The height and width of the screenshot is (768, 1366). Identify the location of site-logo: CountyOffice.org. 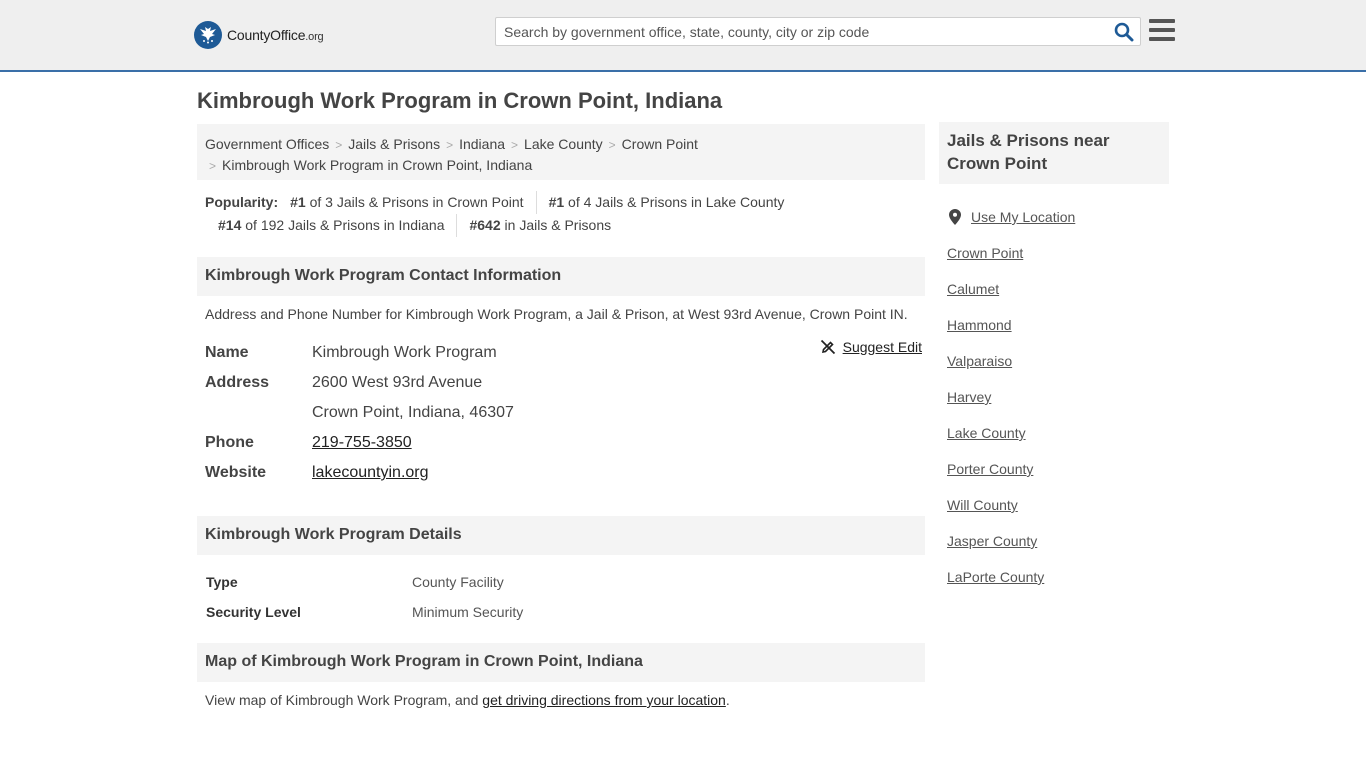
(259, 35).